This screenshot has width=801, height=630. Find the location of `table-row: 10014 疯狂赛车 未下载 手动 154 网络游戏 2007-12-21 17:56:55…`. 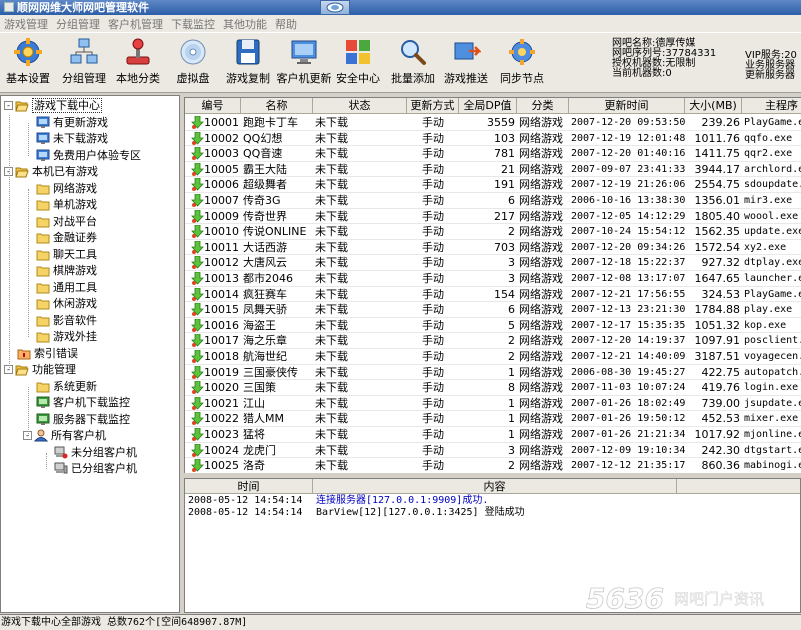

table-row: 10014 疯狂赛车 未下载 手动 154 网络游戏 2007-12-21 17:56:55… is located at coordinates (493, 295).